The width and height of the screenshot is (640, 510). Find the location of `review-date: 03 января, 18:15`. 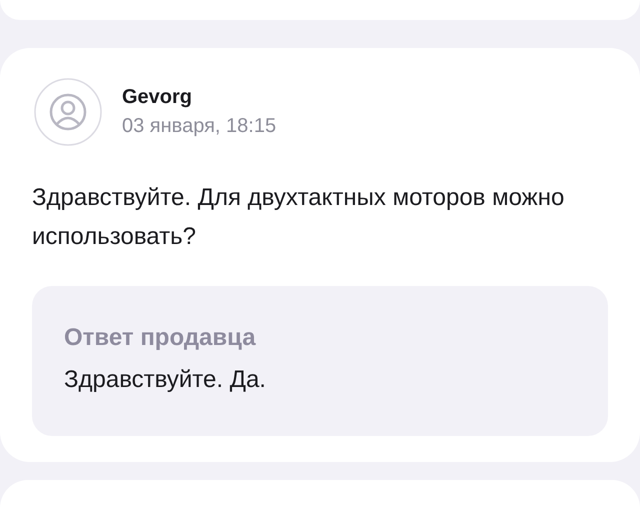

review-date: 03 января, 18:15 is located at coordinates (199, 126).